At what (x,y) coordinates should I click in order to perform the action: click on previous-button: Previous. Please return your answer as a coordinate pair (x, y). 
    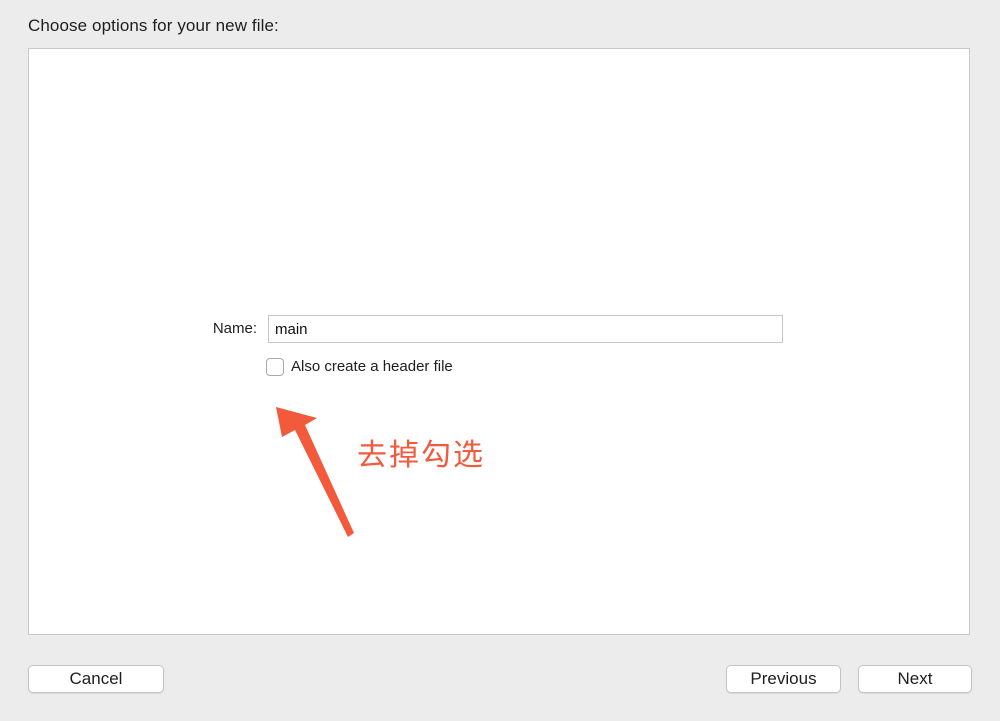
    Looking at the image, I should click on (783, 679).